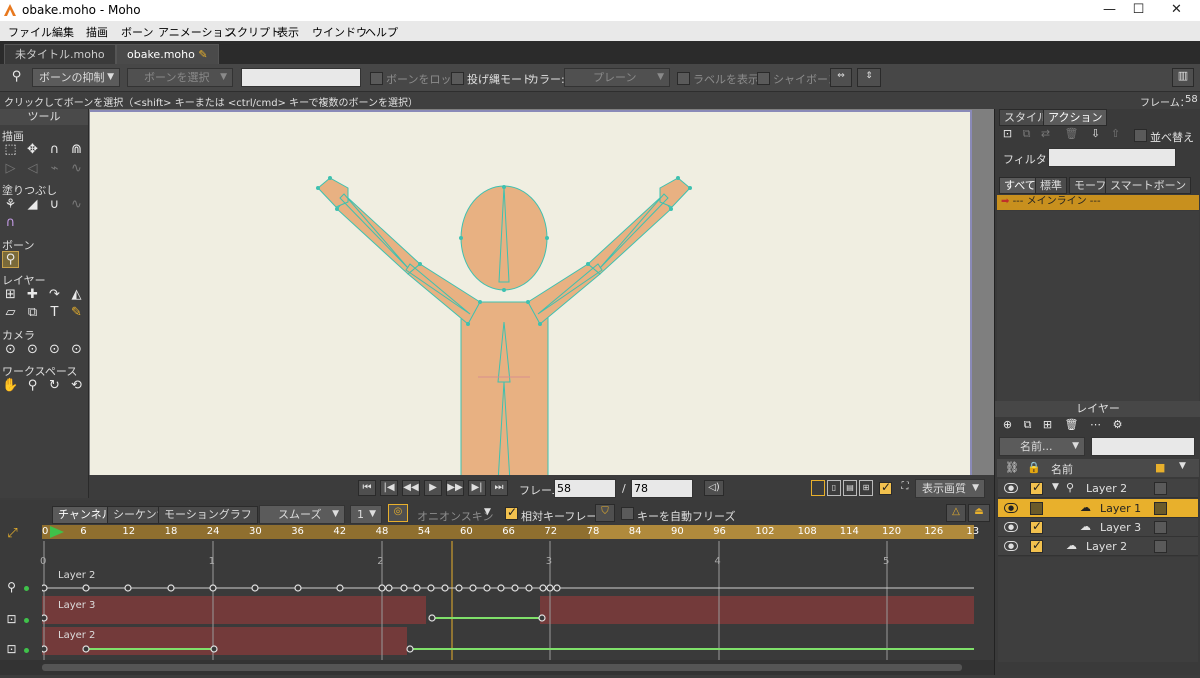 The height and width of the screenshot is (678, 1200). I want to click on select-points-icon: ⬚, so click(10, 150).